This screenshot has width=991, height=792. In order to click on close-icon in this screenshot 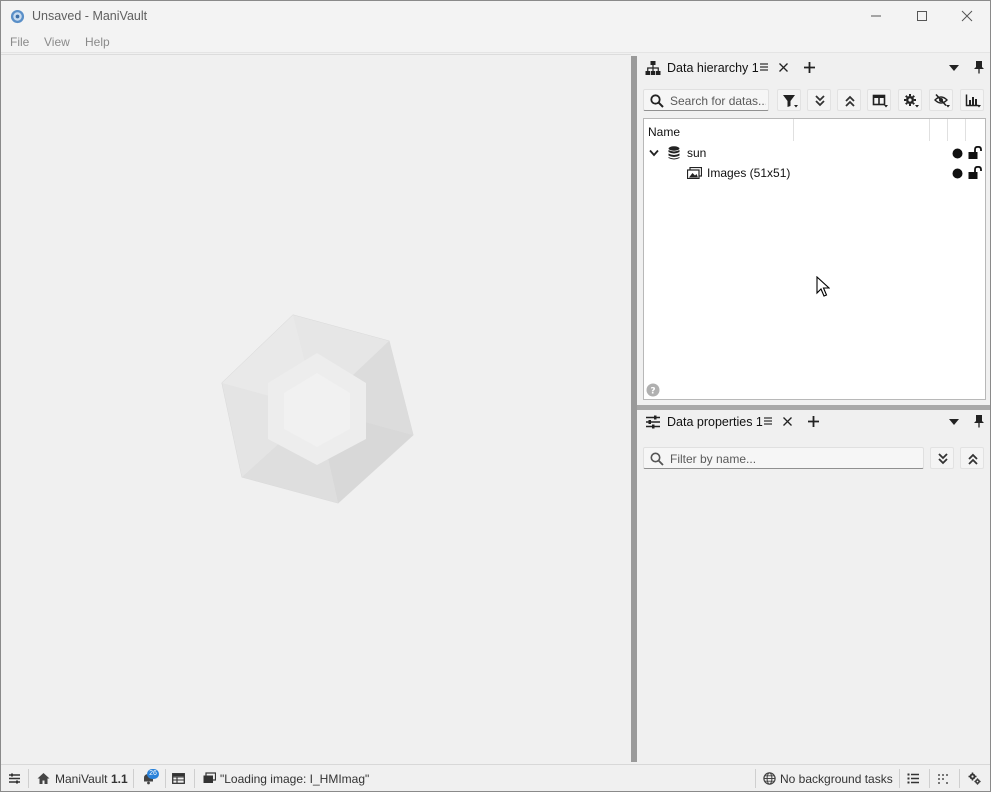, I will do `click(967, 16)`.